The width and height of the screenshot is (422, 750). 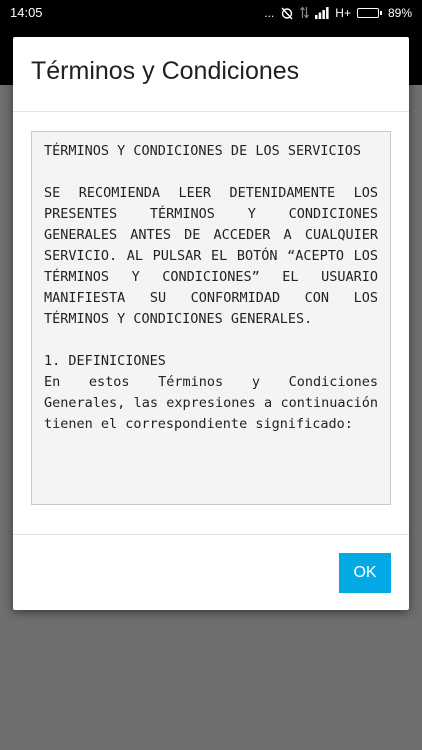 What do you see at coordinates (305, 12) in the screenshot?
I see `data-arrows-icon` at bounding box center [305, 12].